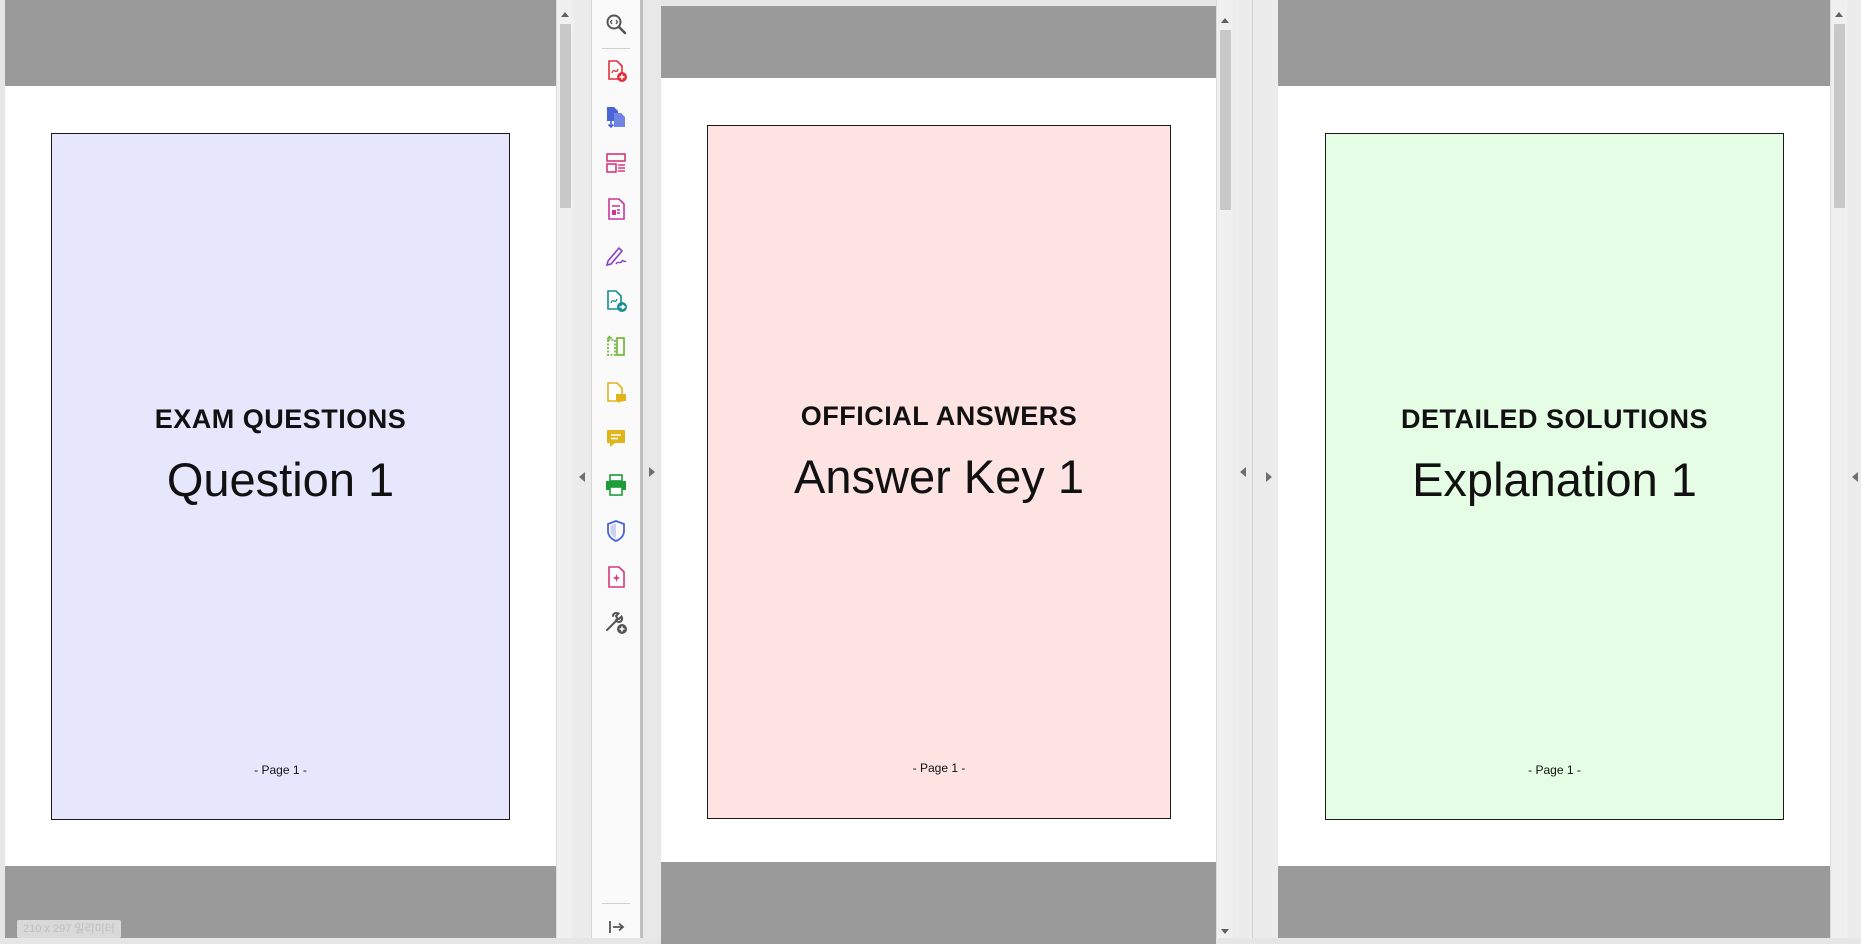  What do you see at coordinates (616, 163) in the screenshot?
I see `organize-pages-icon` at bounding box center [616, 163].